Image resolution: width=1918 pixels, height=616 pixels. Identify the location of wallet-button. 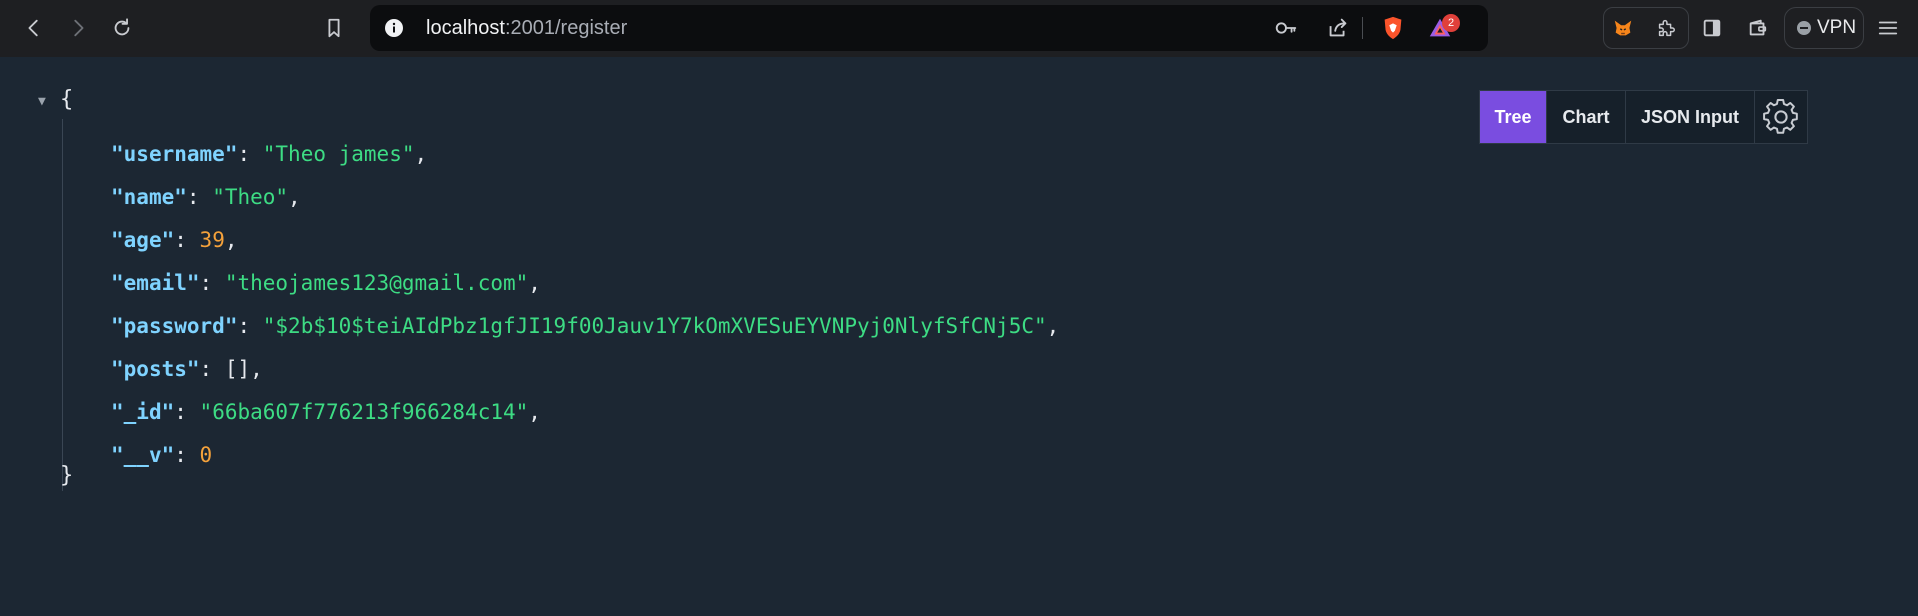
(1758, 28).